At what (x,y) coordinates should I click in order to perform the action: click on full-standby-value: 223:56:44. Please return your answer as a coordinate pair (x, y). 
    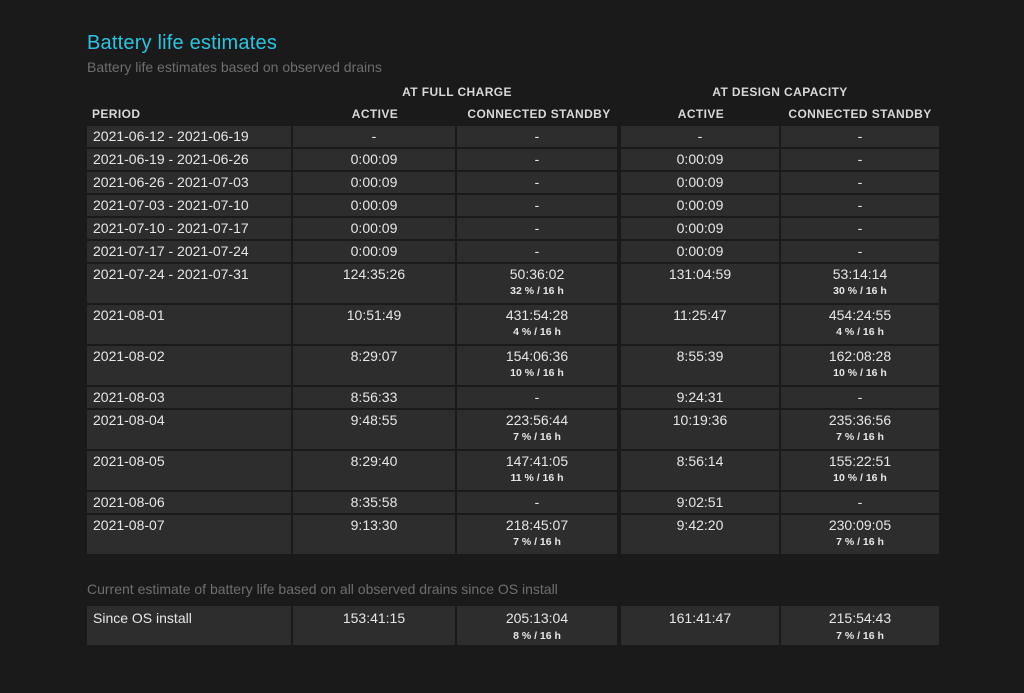
    Looking at the image, I should click on (537, 420).